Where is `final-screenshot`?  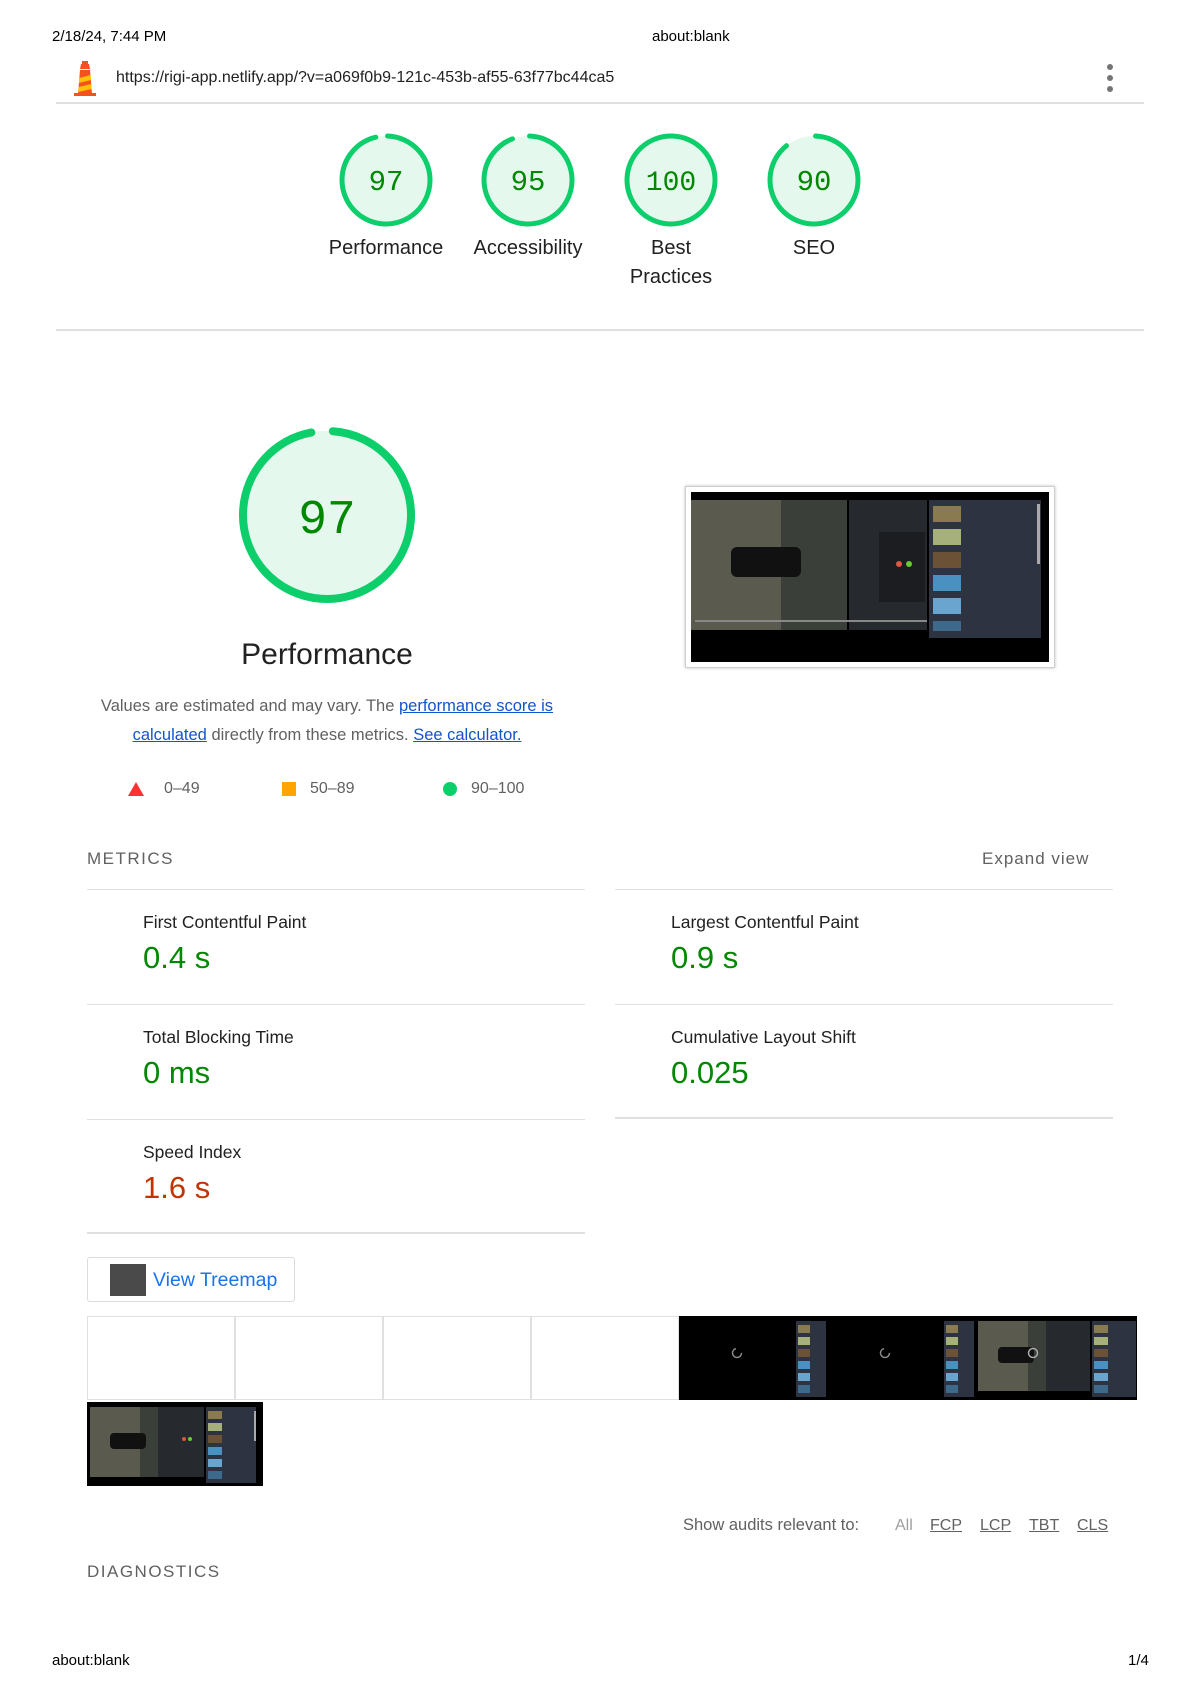
final-screenshot is located at coordinates (870, 577).